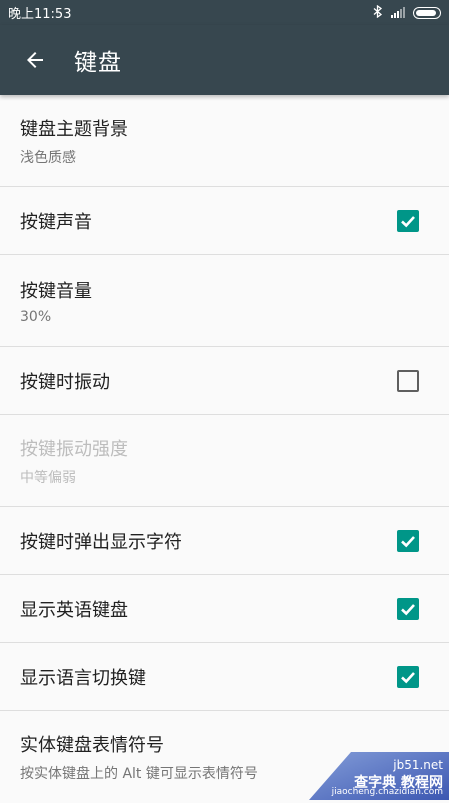 The height and width of the screenshot is (803, 449). I want to click on setting-summary: 浅色质感, so click(48, 157).